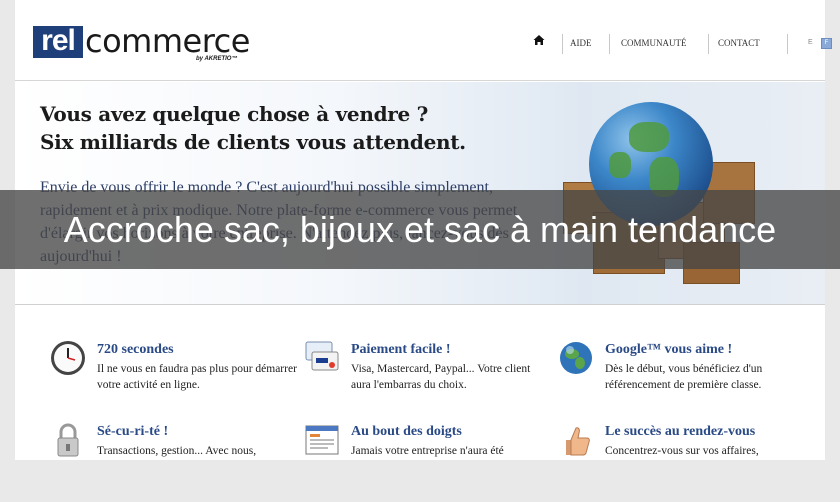  I want to click on language-french-flag: F, so click(826, 43).